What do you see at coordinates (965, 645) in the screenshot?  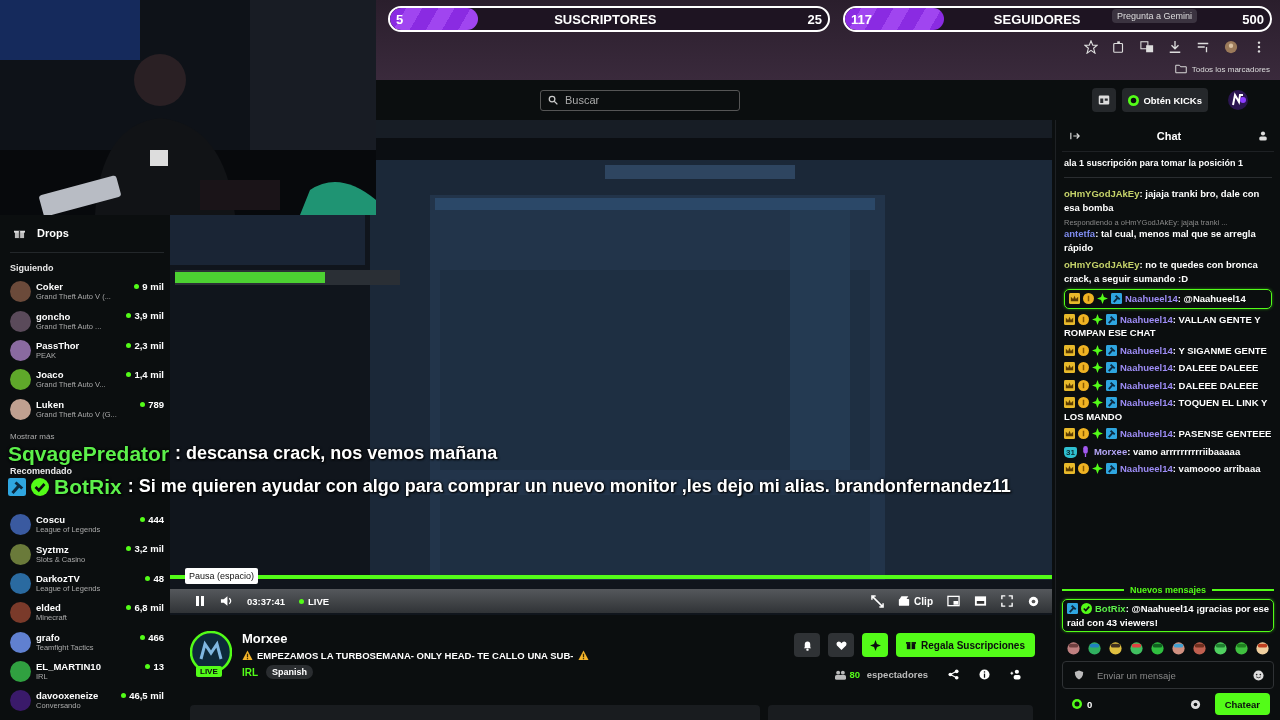 I see `gift-subs-button: Regala Suscripciones` at bounding box center [965, 645].